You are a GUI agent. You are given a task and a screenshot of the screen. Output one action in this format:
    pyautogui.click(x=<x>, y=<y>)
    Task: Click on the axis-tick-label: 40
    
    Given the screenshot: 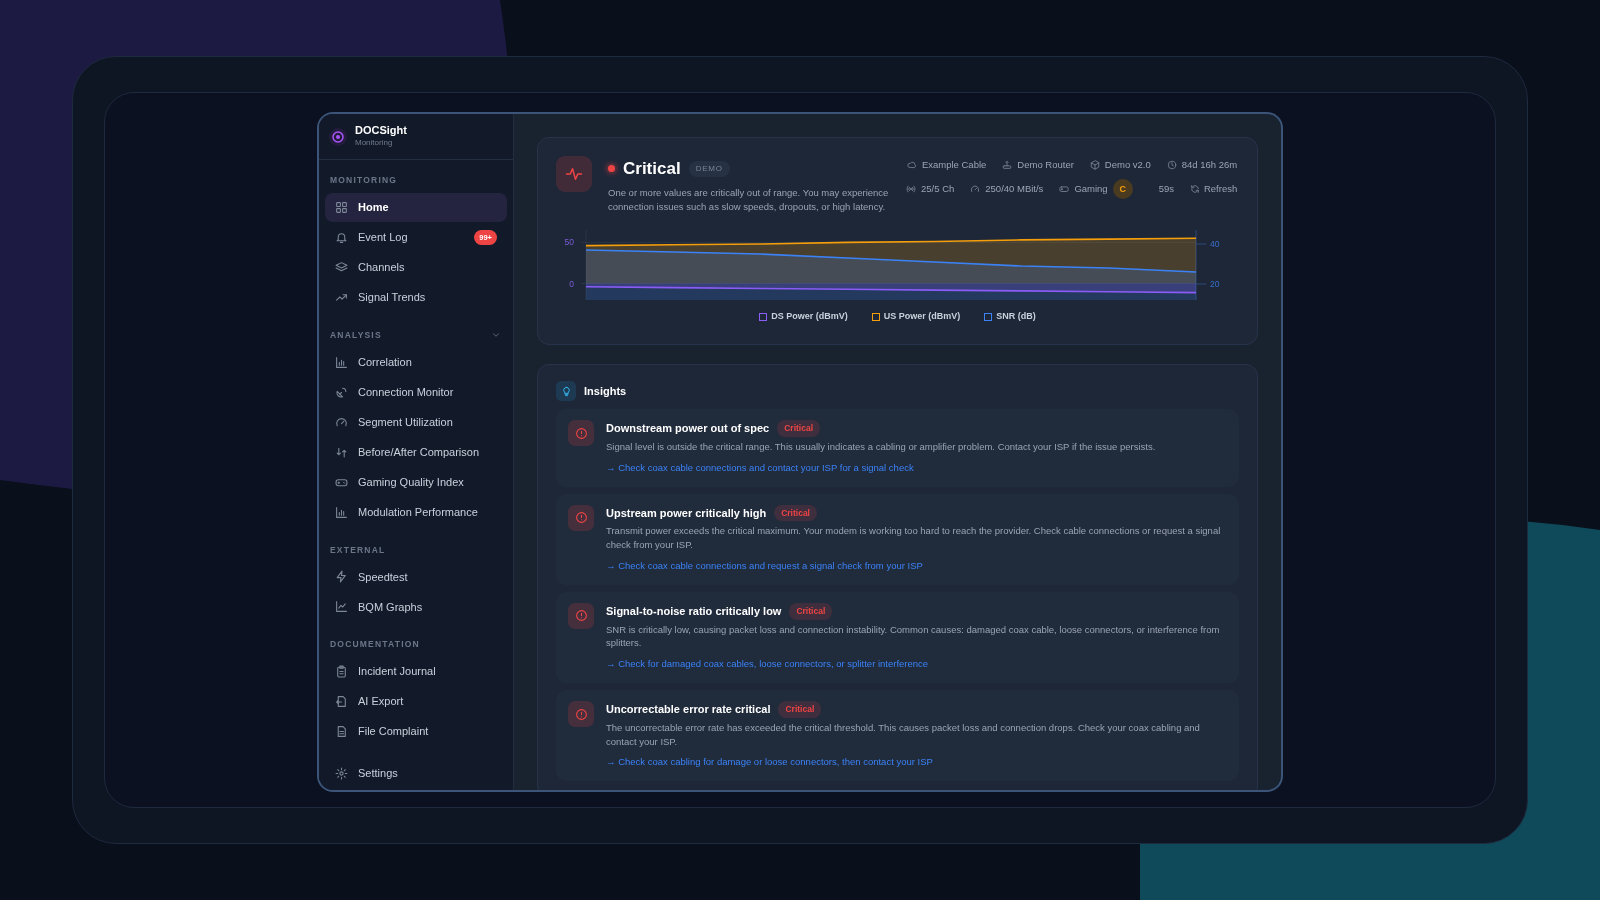 What is the action you would take?
    pyautogui.click(x=1215, y=244)
    